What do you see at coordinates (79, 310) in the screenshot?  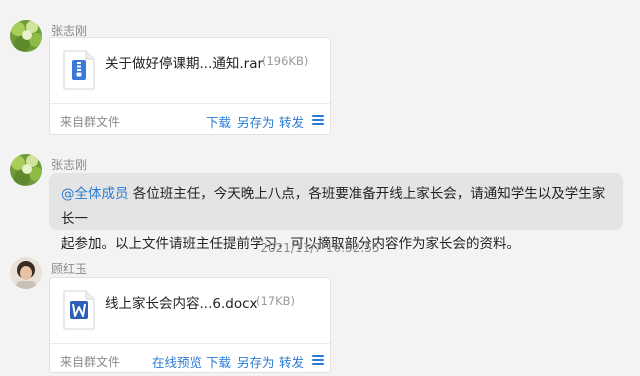 I see `word-file-icon` at bounding box center [79, 310].